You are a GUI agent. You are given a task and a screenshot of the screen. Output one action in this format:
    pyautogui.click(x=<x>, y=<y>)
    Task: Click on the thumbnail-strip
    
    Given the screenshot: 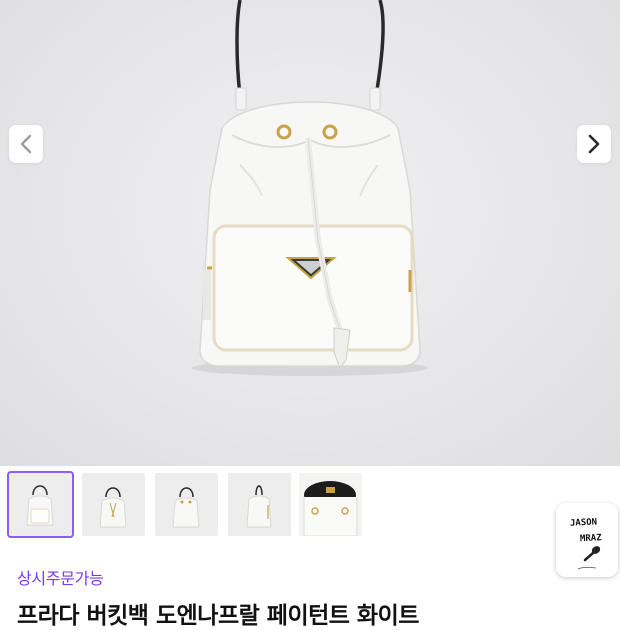 What is the action you would take?
    pyautogui.click(x=310, y=505)
    